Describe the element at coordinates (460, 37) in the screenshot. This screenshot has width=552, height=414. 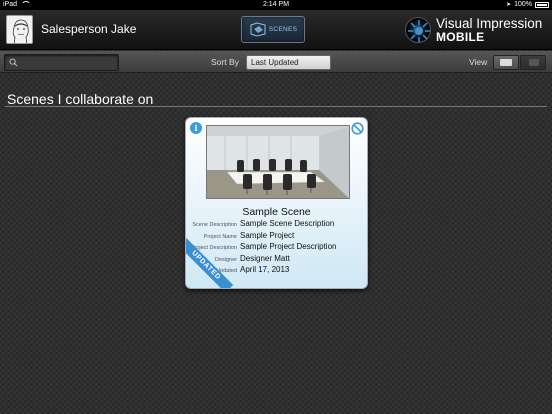
I see `brand-subtitle: MOBILE` at that location.